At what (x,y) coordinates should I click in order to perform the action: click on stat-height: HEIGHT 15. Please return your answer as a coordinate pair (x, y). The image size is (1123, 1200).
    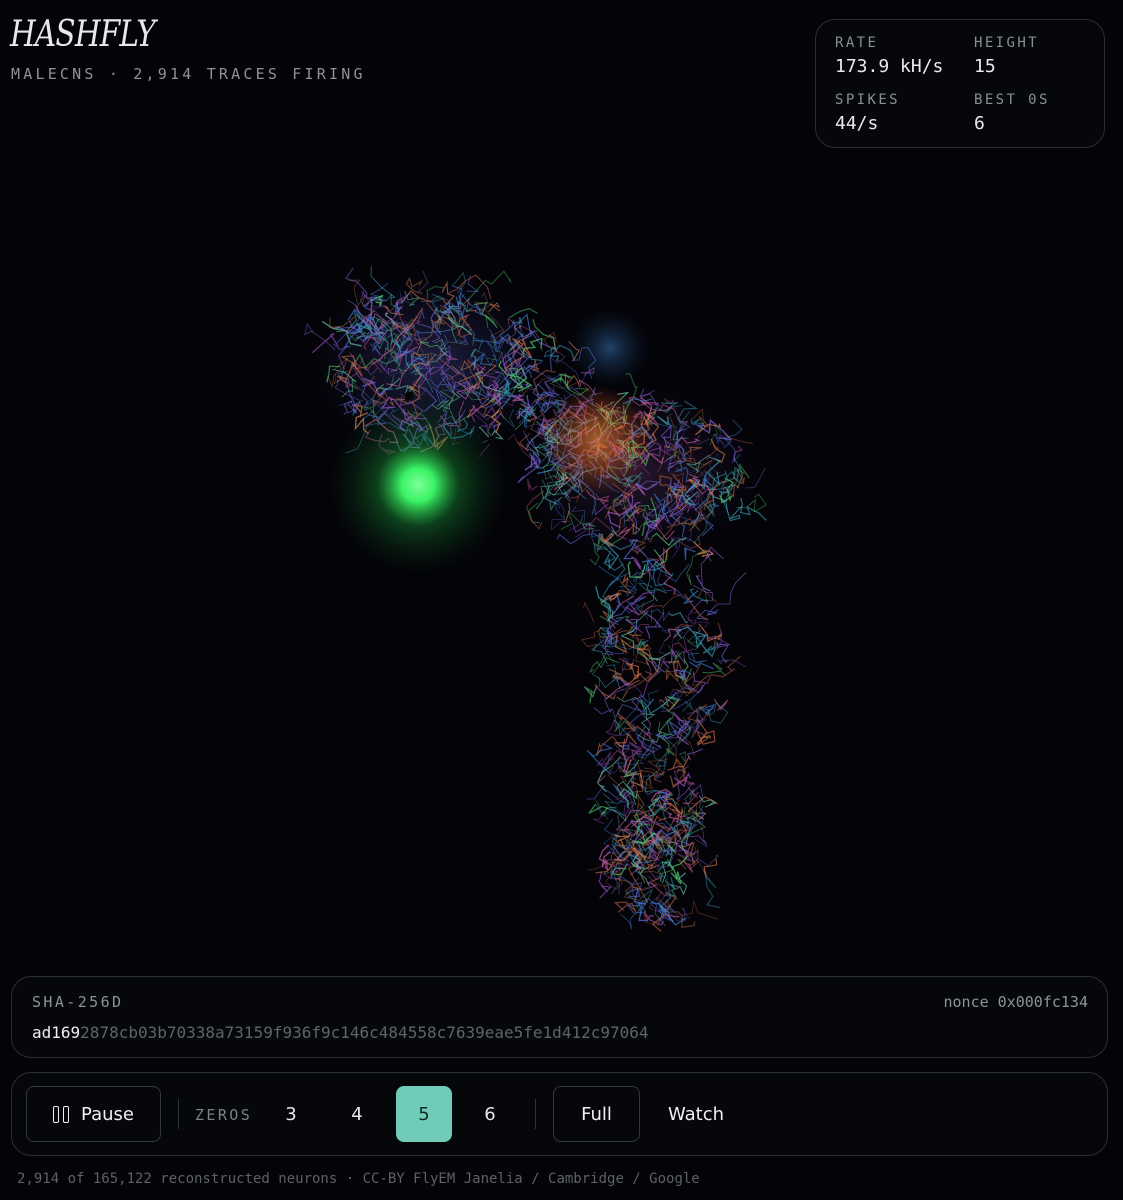
    Looking at the image, I should click on (1006, 56).